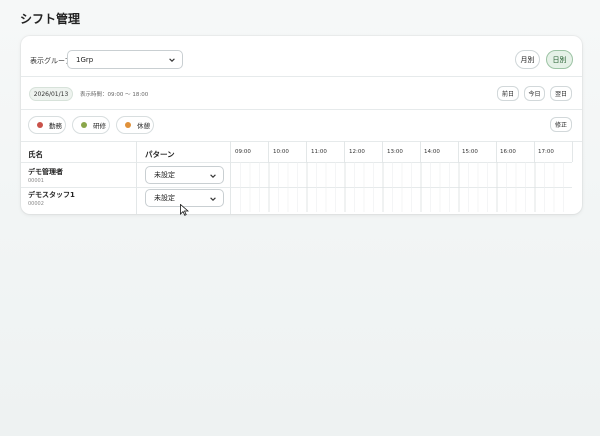 Image resolution: width=600 pixels, height=436 pixels. What do you see at coordinates (51, 61) in the screenshot?
I see `group-label: 表示グループ` at bounding box center [51, 61].